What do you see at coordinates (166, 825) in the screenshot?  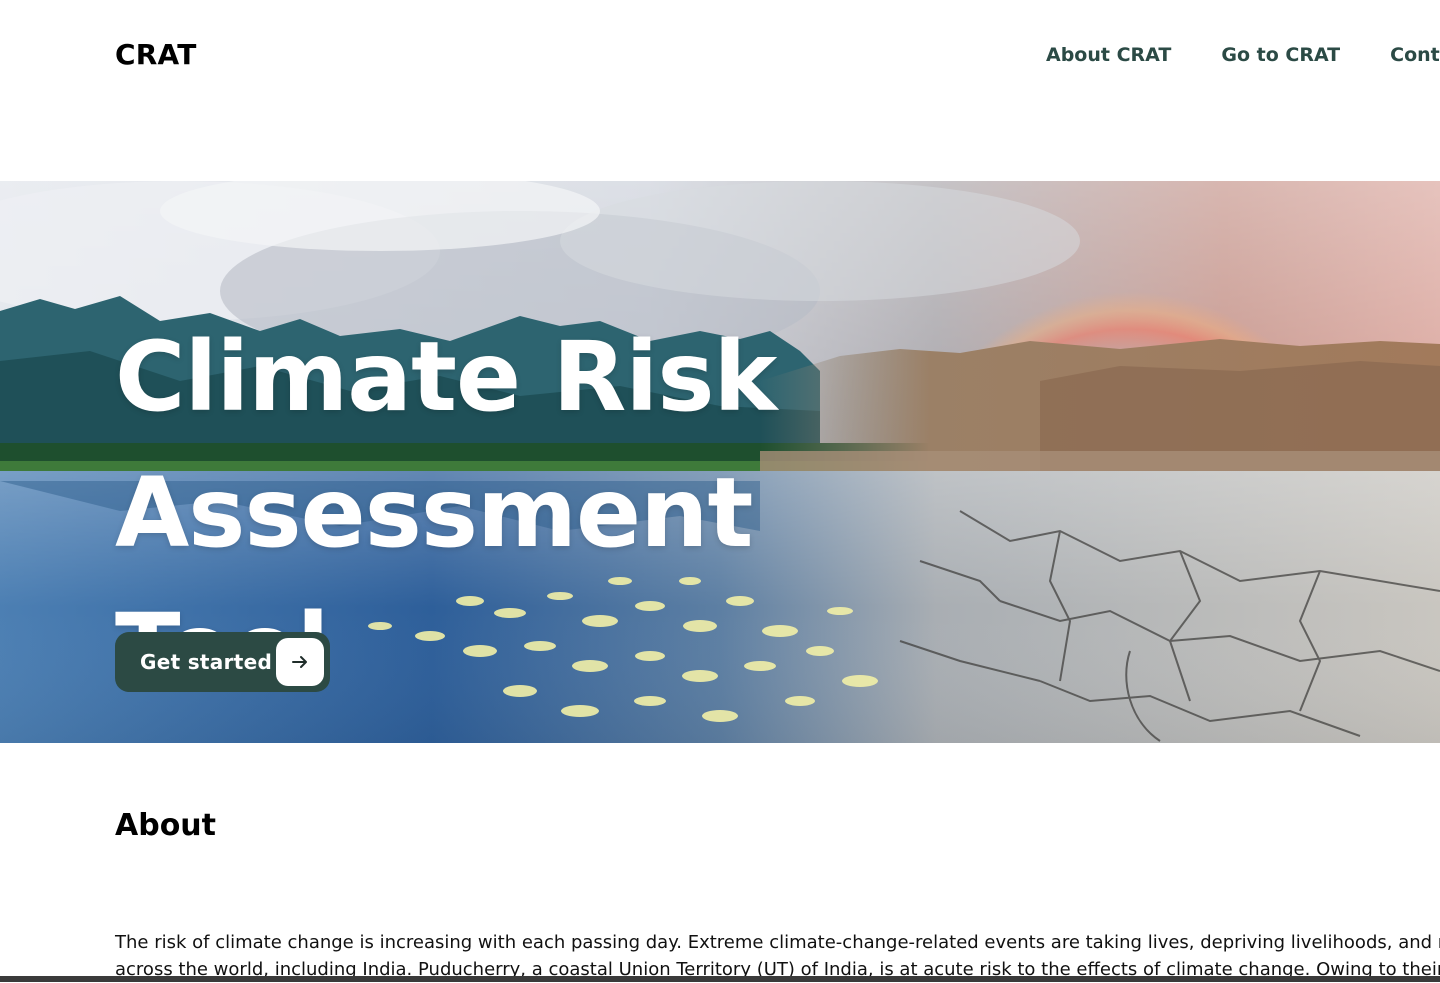 I see `about-heading: About` at bounding box center [166, 825].